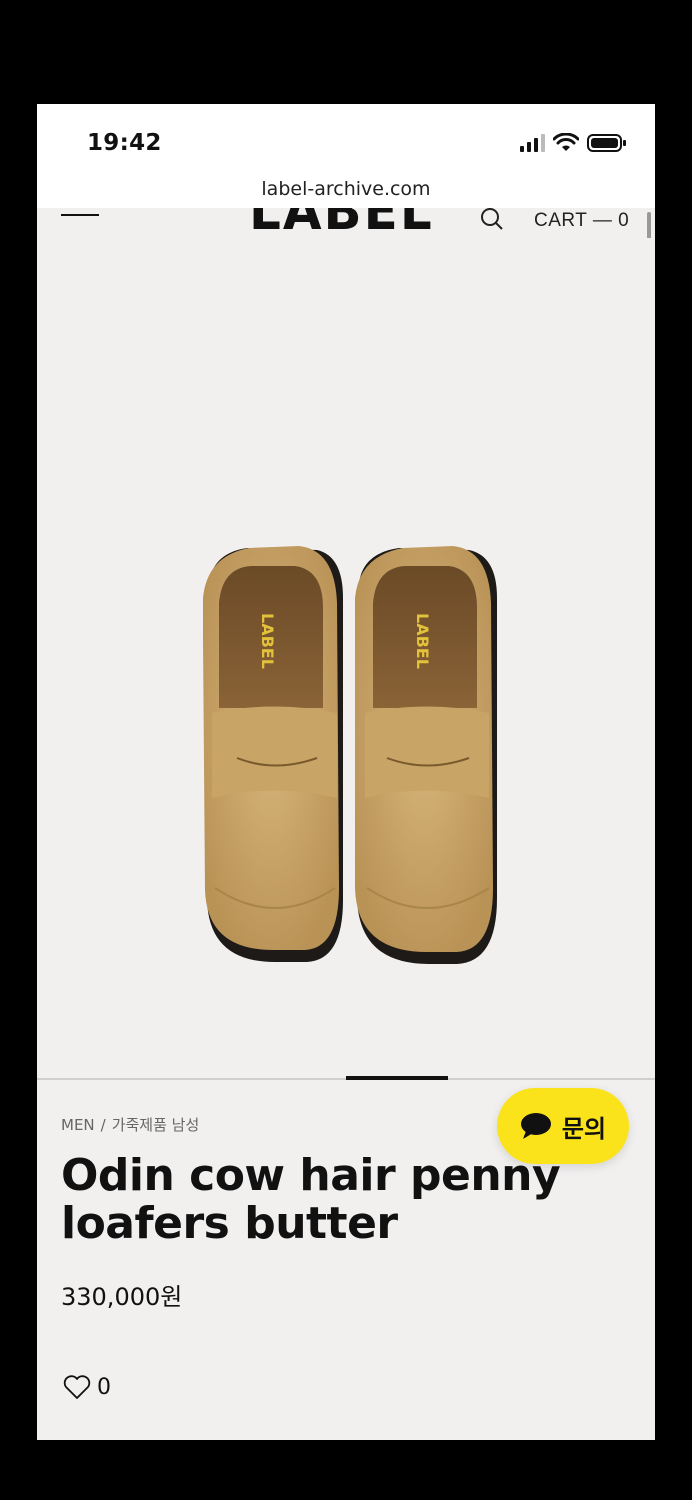  I want to click on like-count: 0, so click(104, 1387).